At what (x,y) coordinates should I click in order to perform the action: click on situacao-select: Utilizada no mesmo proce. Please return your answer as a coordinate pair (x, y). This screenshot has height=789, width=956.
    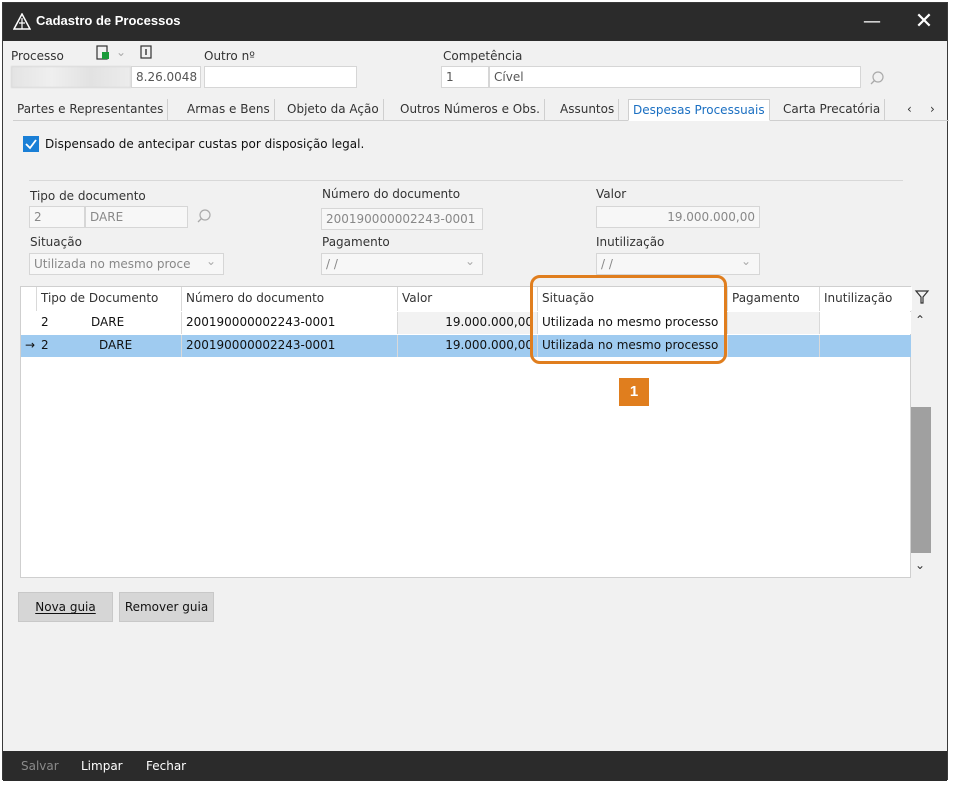
    Looking at the image, I should click on (126, 264).